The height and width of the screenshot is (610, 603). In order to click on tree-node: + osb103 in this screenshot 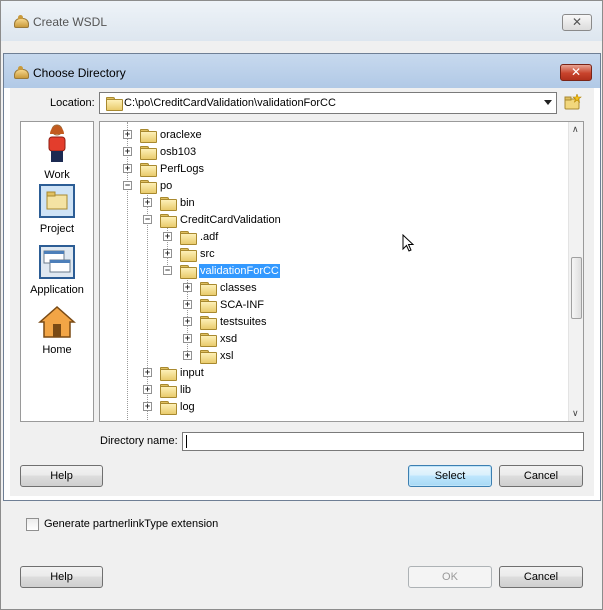, I will do `click(330, 151)`.